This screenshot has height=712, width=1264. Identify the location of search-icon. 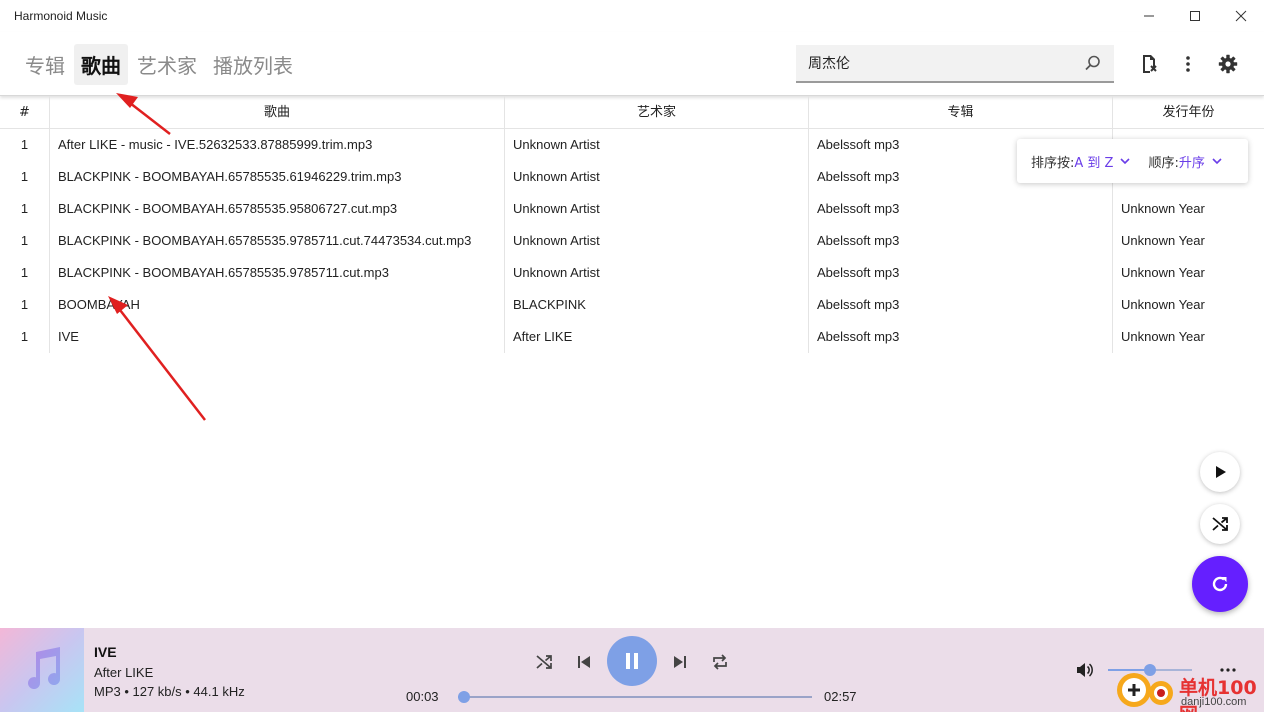
(1093, 63).